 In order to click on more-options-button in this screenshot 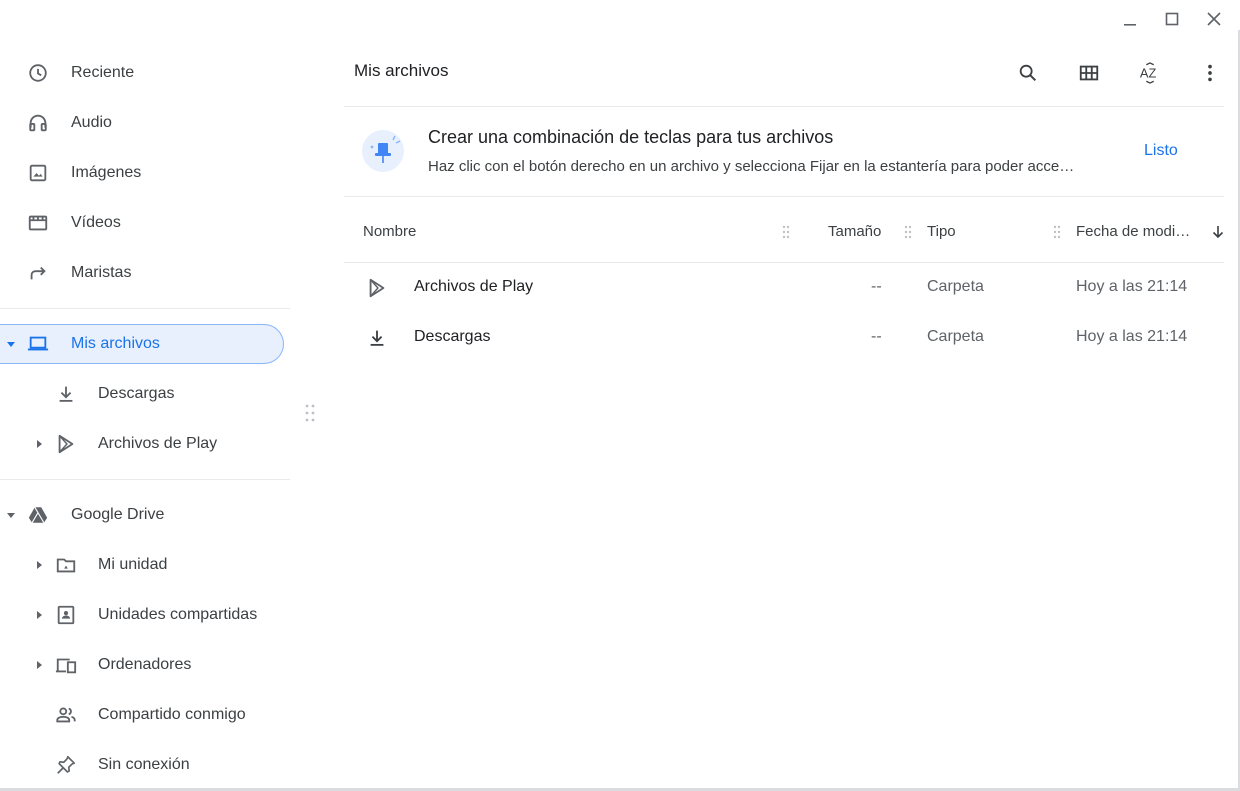, I will do `click(1210, 73)`.